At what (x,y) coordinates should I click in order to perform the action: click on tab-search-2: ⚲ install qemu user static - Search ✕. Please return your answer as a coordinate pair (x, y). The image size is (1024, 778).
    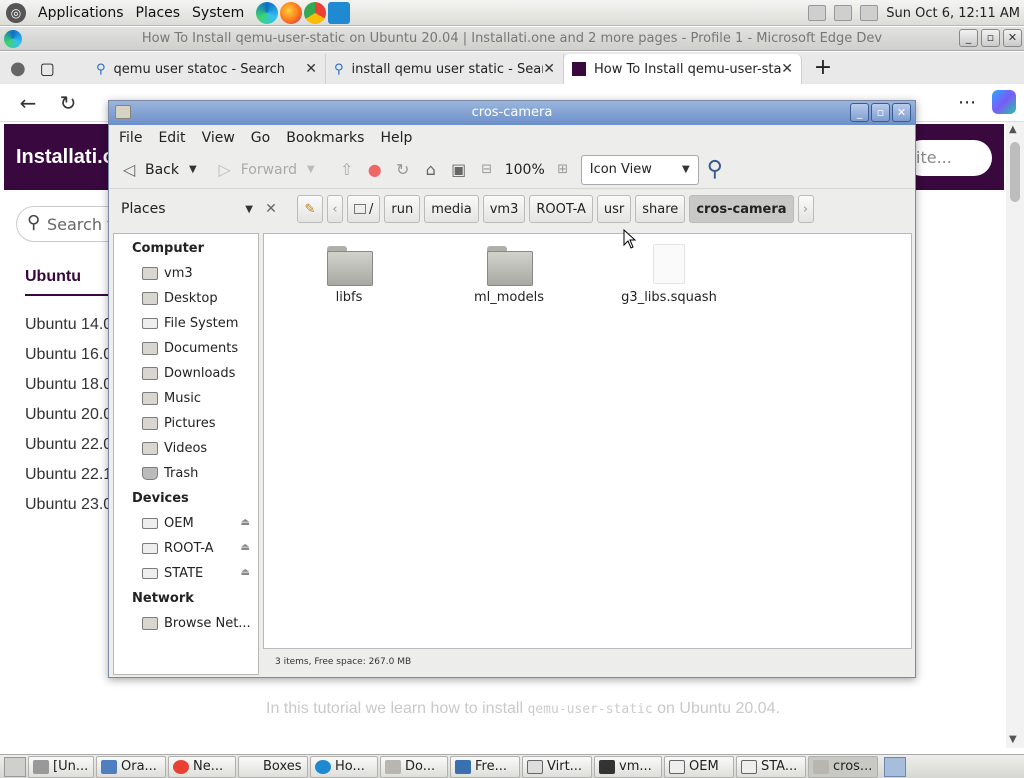
    Looking at the image, I should click on (445, 69).